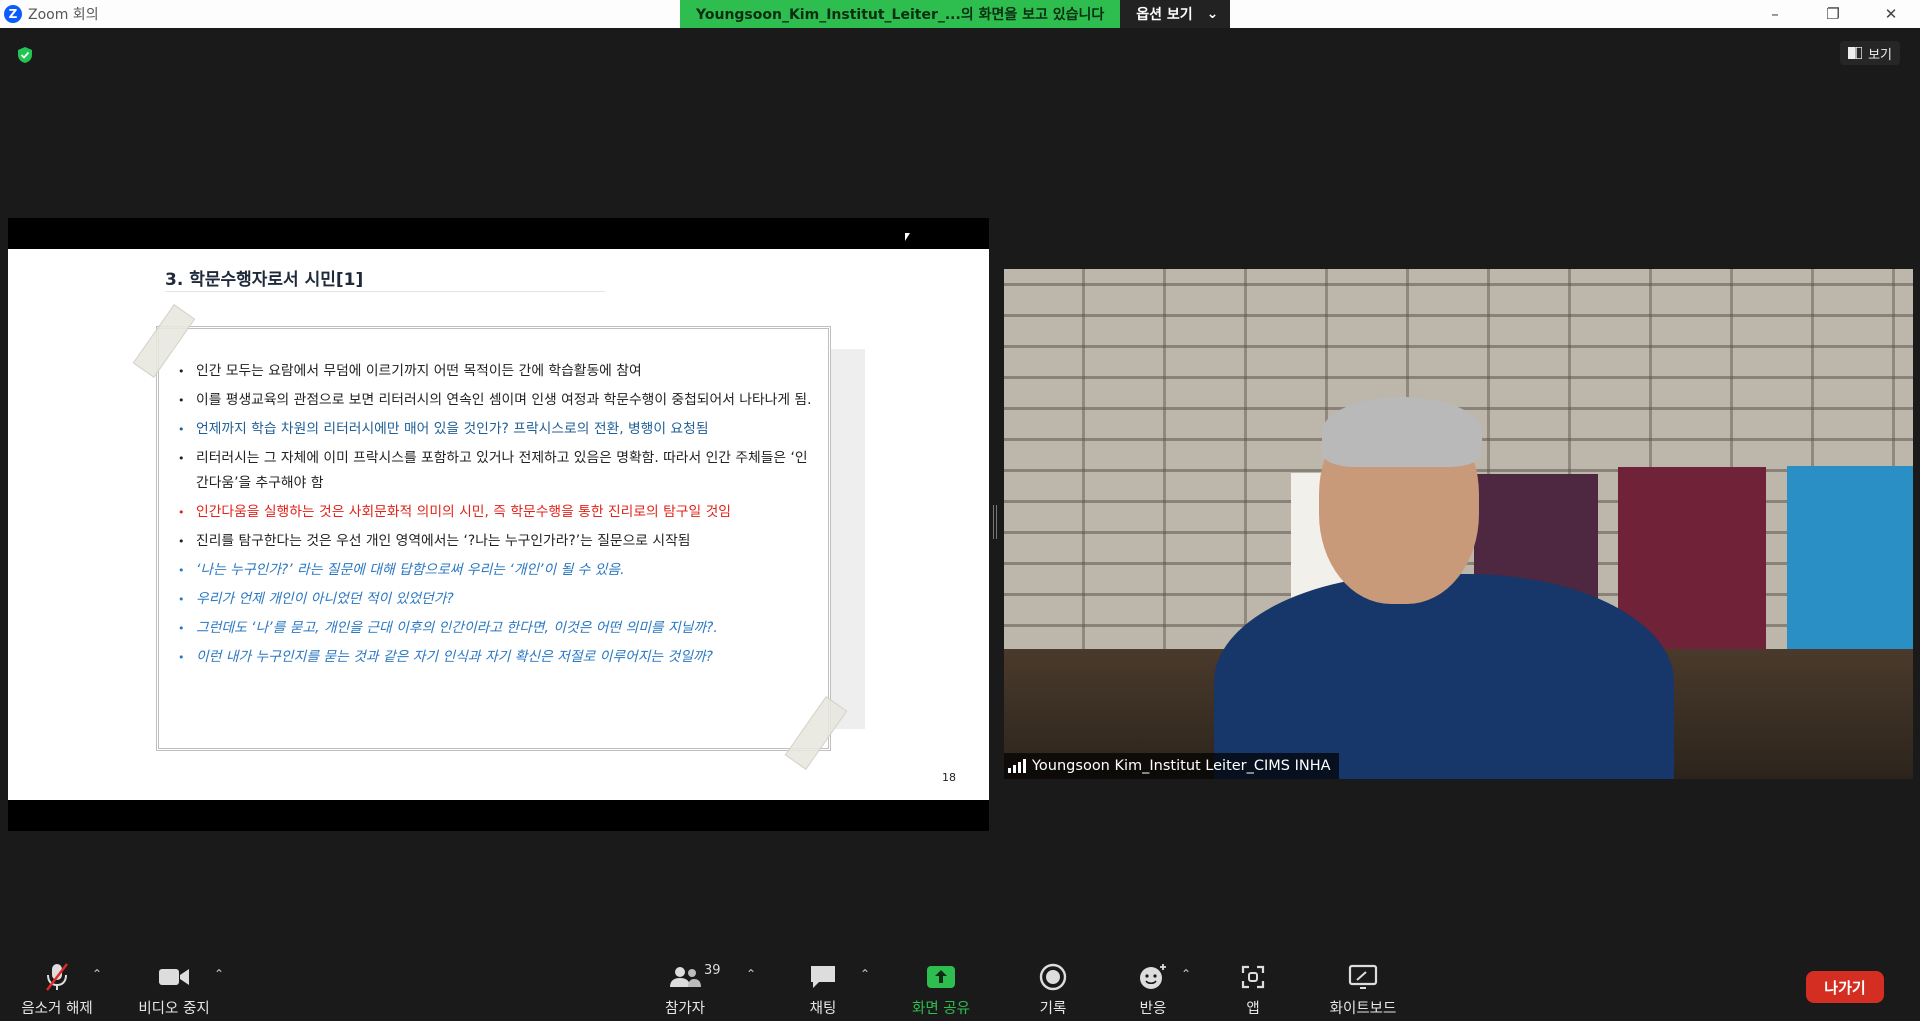 This screenshot has height=1021, width=1920. I want to click on participant-hair, so click(1402, 432).